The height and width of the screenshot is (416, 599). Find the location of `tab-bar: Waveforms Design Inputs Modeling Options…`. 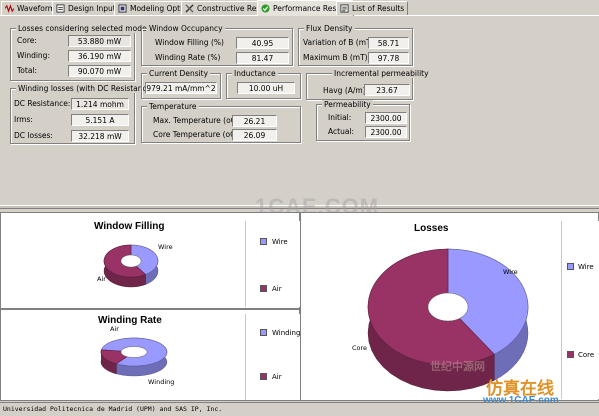

tab-bar: Waveforms Design Inputs Modeling Options… is located at coordinates (299, 8).